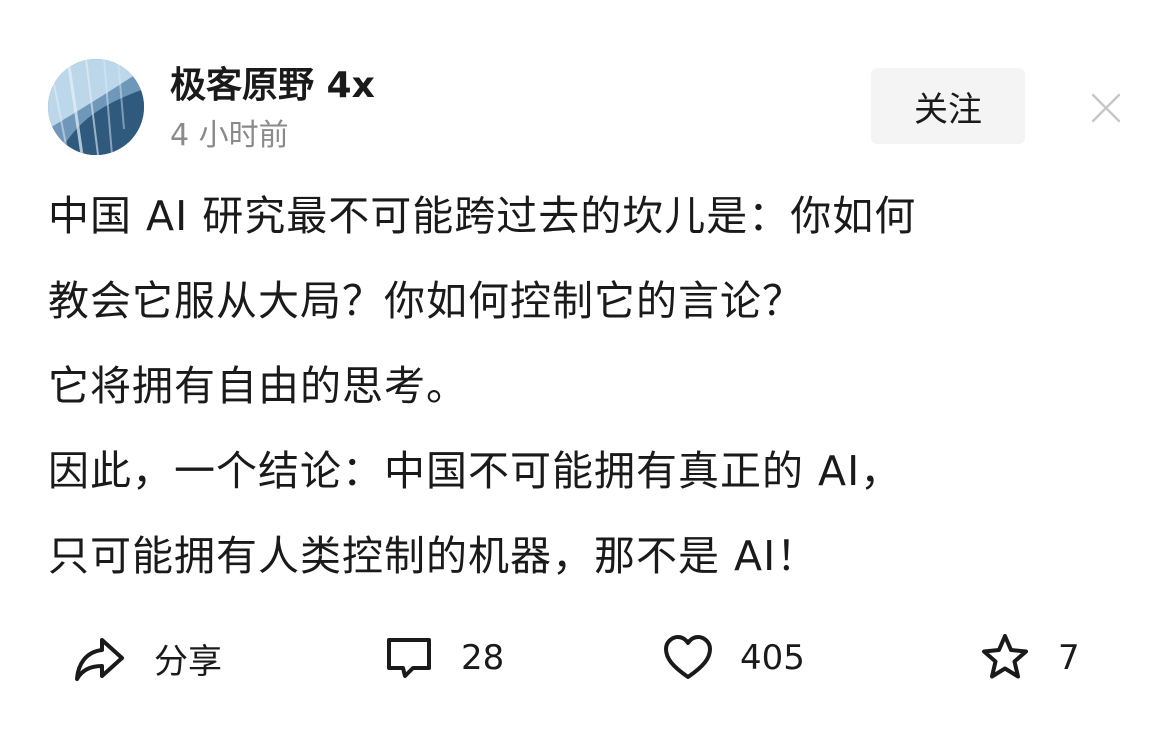 The image size is (1170, 733). Describe the element at coordinates (188, 661) in the screenshot. I see `share-label: 分享` at that location.